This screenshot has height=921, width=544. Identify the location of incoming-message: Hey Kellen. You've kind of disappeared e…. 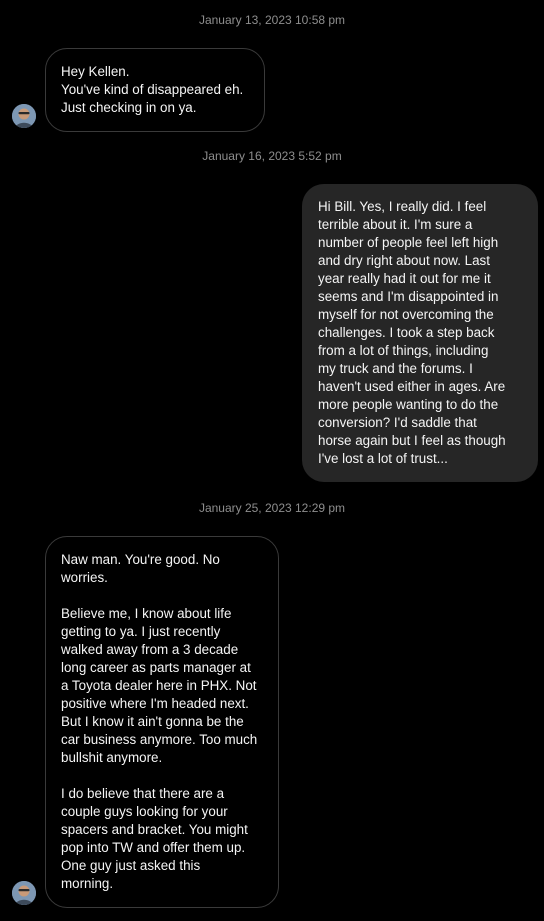
(155, 90).